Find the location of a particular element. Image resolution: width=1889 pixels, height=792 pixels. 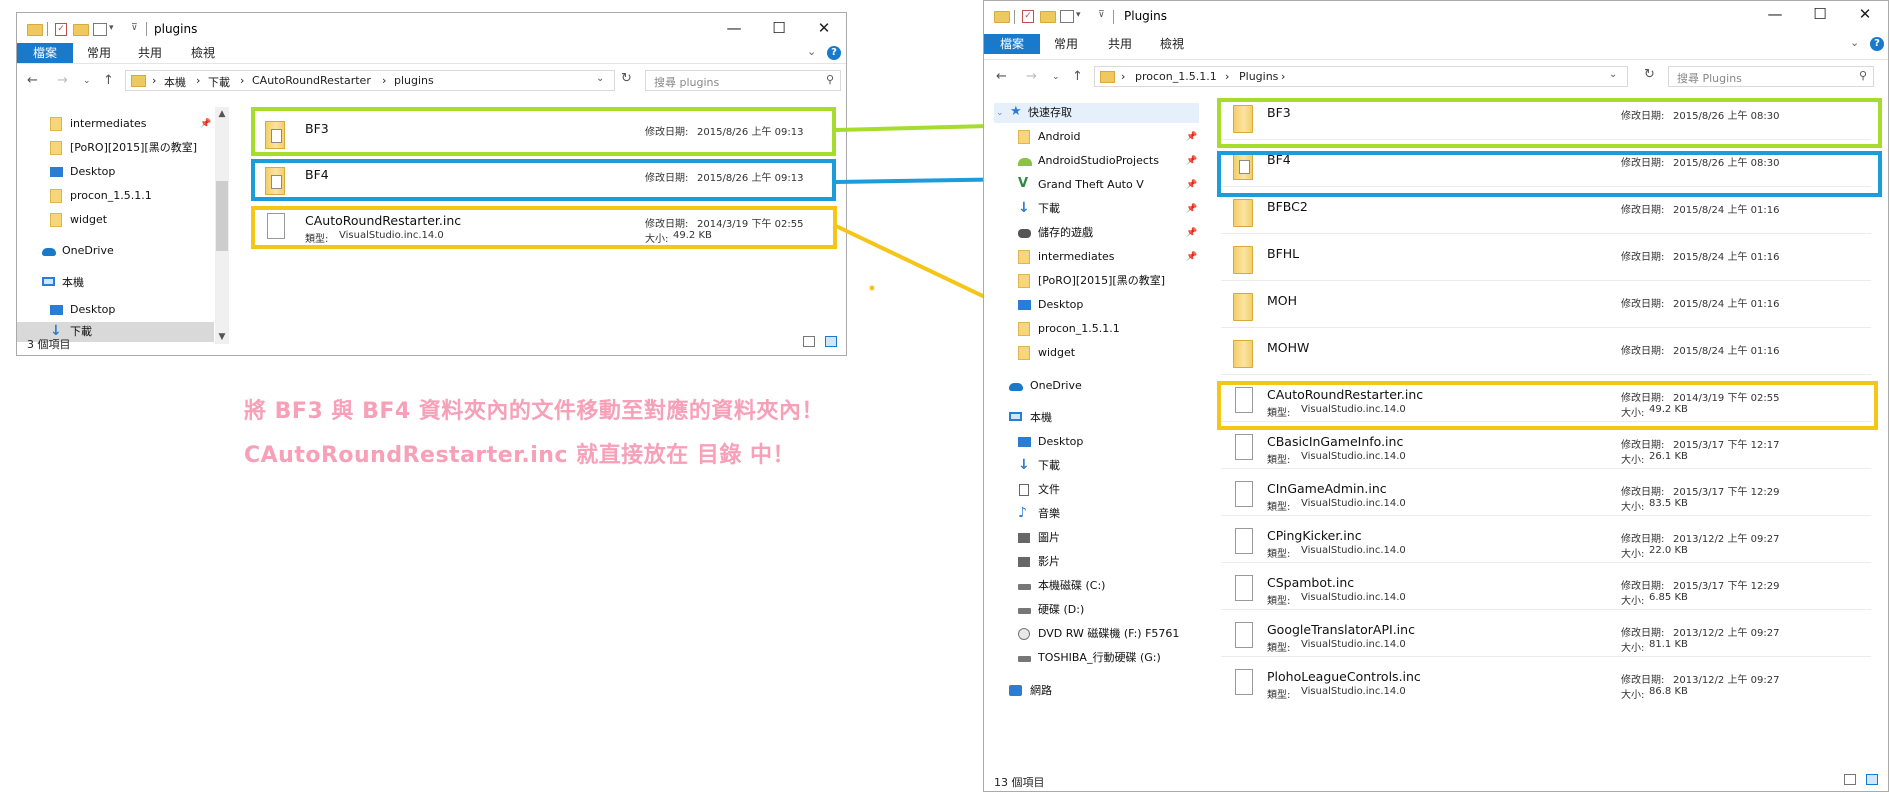

address-bar: › procon_1.5.1.1 › Plugins › ⌄ is located at coordinates (1361, 76).